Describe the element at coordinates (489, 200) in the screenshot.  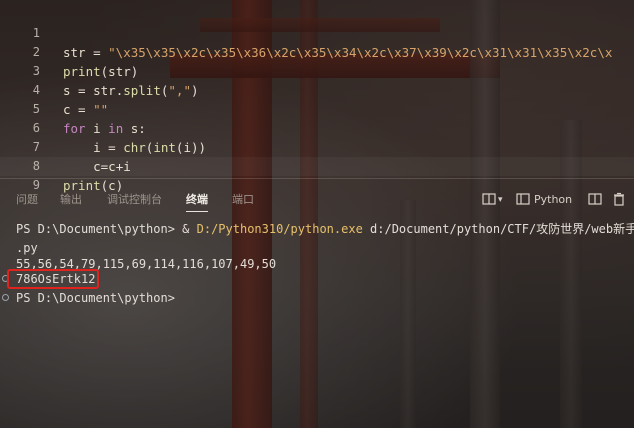
I see `layout-icon` at that location.